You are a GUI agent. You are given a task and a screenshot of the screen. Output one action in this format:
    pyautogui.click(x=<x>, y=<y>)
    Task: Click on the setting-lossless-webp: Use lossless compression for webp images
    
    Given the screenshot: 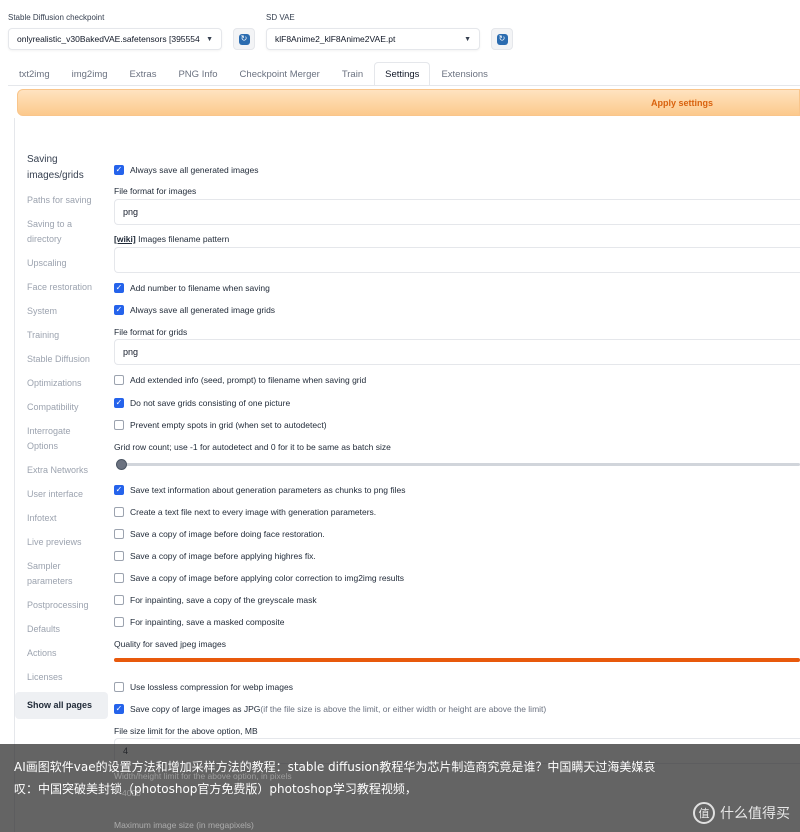 What is the action you would take?
    pyautogui.click(x=457, y=687)
    